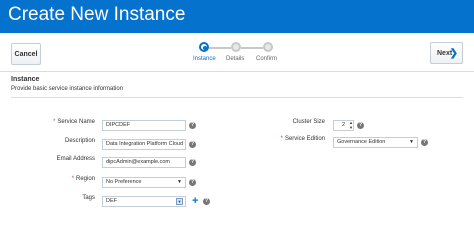  What do you see at coordinates (75, 159) in the screenshot?
I see `email-label: Email Address` at bounding box center [75, 159].